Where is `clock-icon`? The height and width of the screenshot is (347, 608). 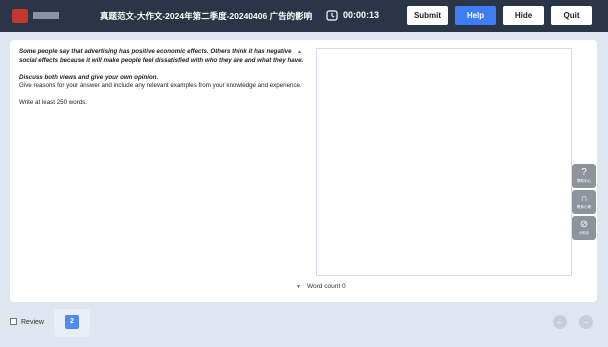 clock-icon is located at coordinates (332, 15).